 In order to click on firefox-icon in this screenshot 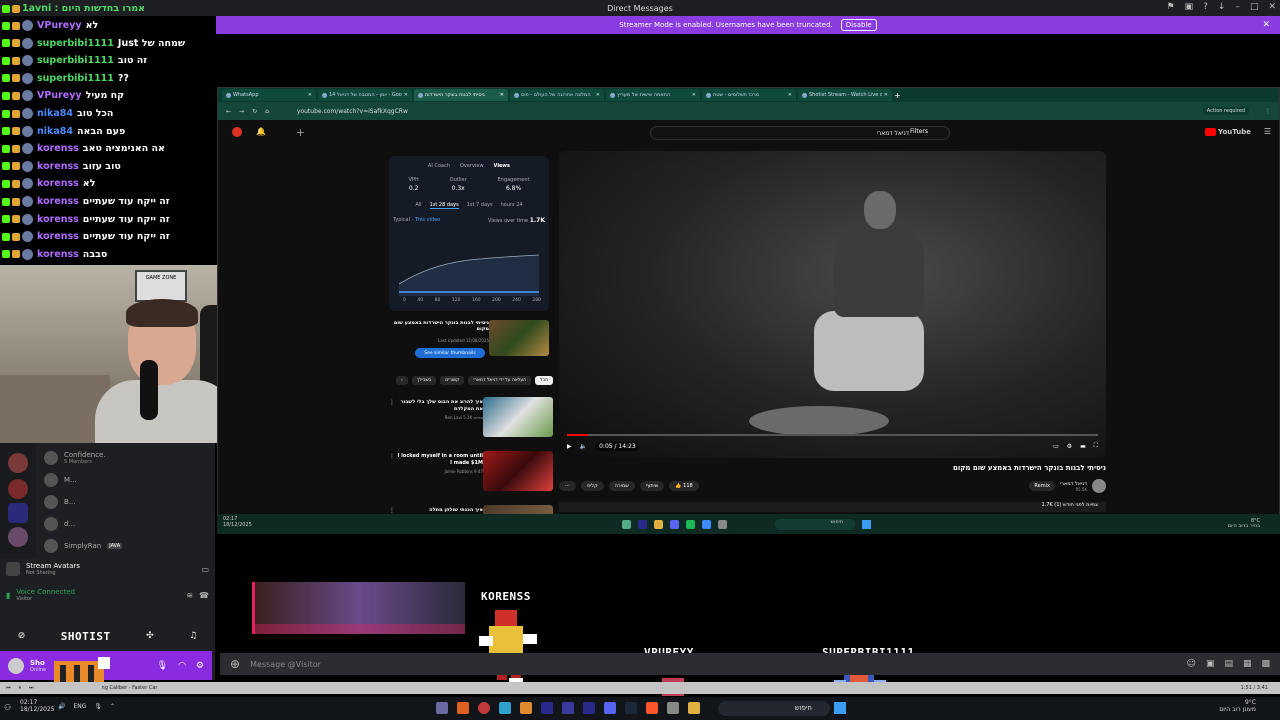, I will do `click(526, 708)`.